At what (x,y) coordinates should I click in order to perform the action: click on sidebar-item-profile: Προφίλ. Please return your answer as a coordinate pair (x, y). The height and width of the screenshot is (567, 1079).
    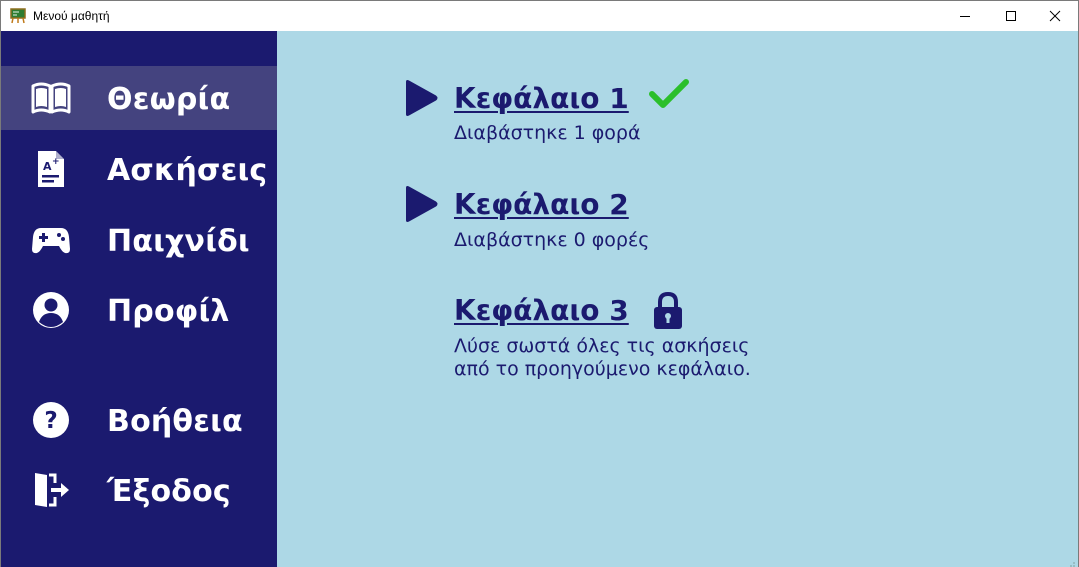
    Looking at the image, I should click on (139, 310).